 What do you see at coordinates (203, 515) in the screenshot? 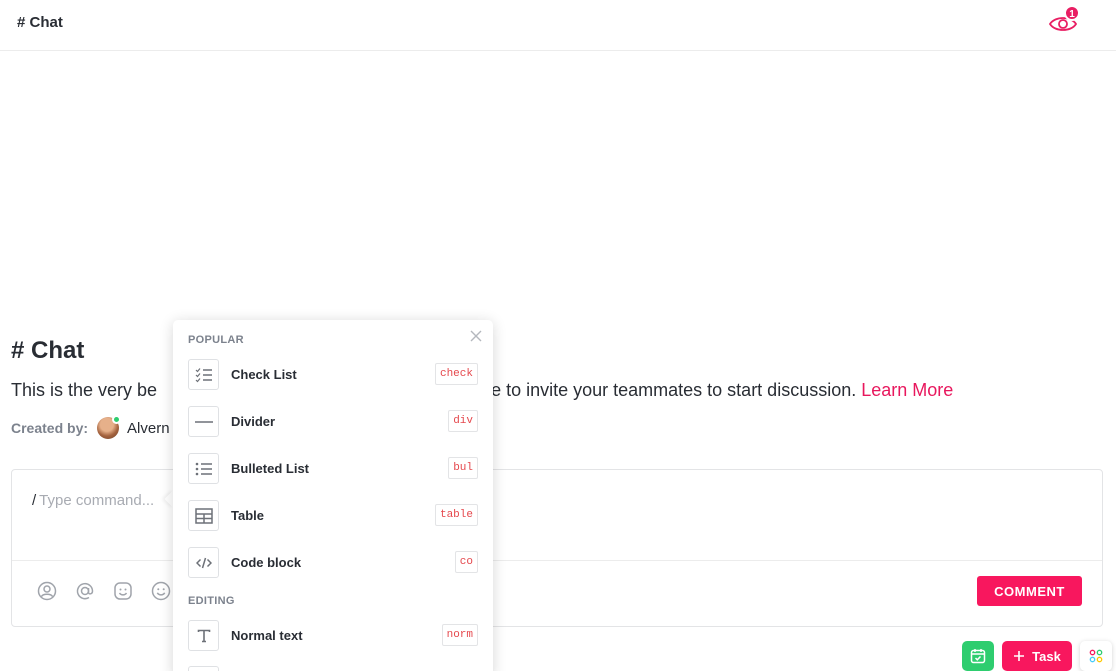
I see `table-icon` at bounding box center [203, 515].